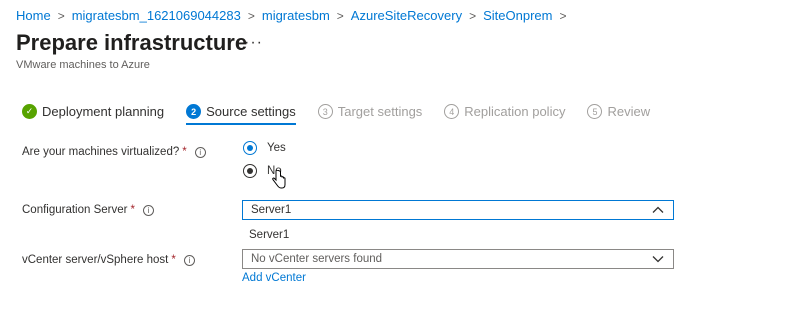 The height and width of the screenshot is (331, 797). I want to click on step-number-badge: 5, so click(595, 111).